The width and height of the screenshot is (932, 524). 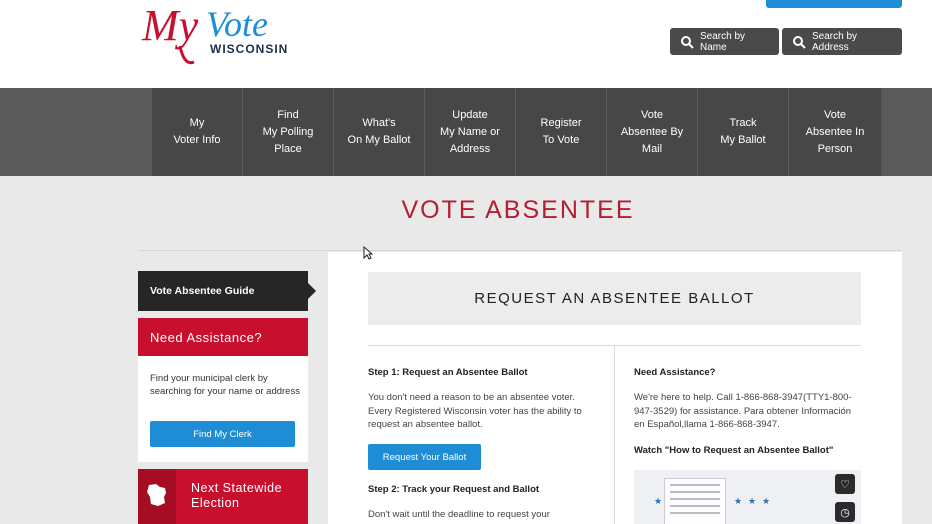 What do you see at coordinates (614, 435) in the screenshot?
I see `column-divider` at bounding box center [614, 435].